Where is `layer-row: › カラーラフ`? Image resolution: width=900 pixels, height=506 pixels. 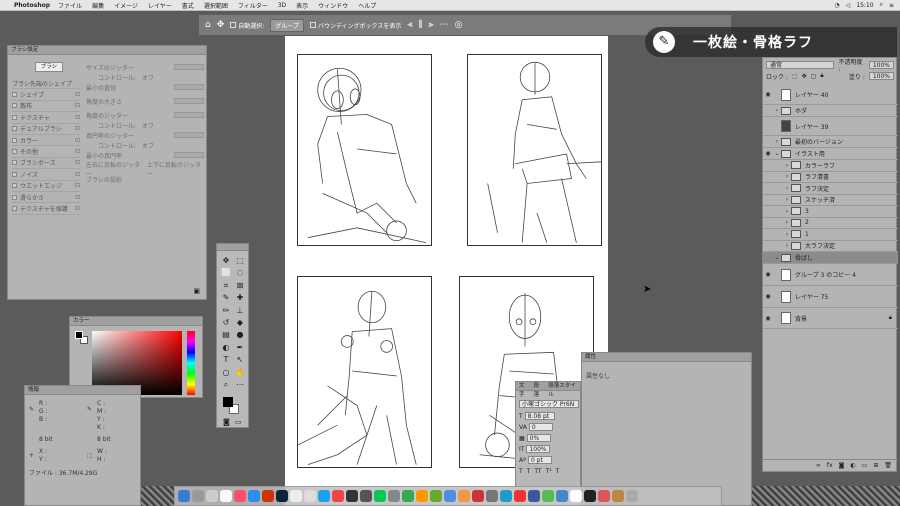 layer-row: › カラーラフ is located at coordinates (830, 166).